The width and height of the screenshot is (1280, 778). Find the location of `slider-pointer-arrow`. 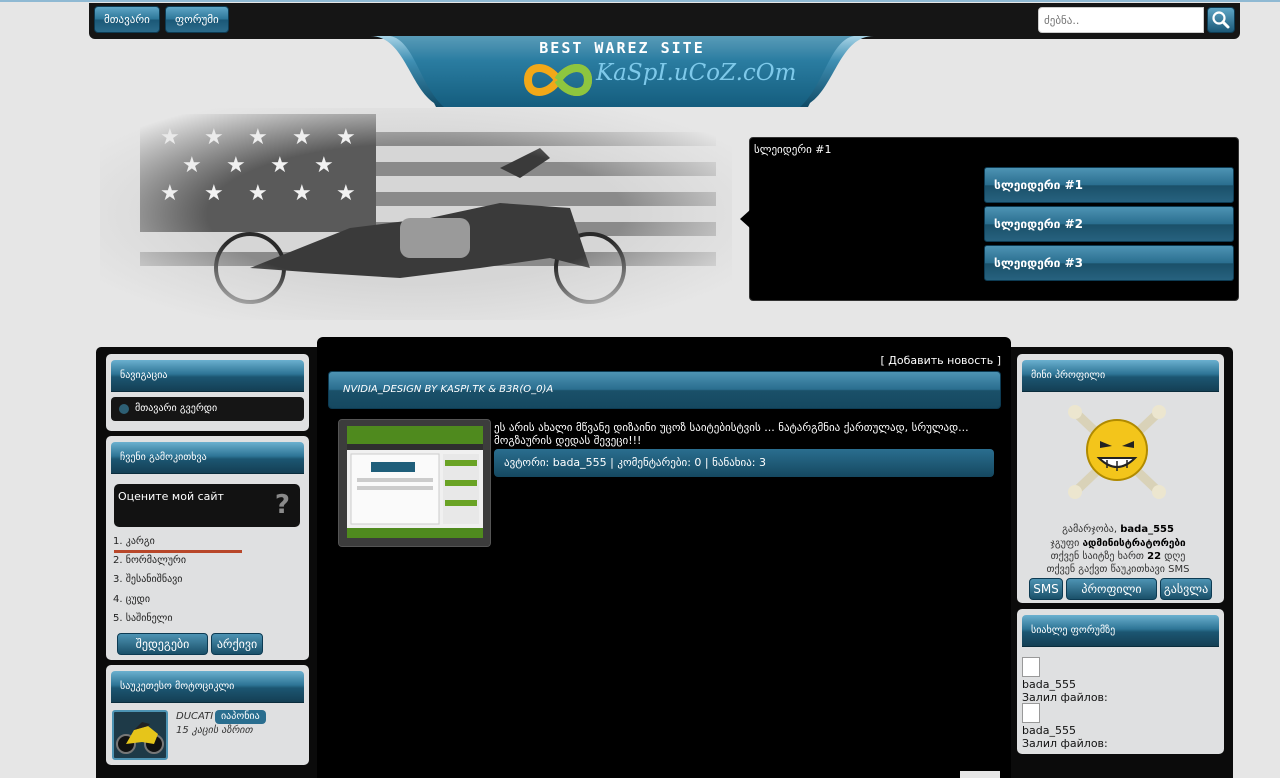

slider-pointer-arrow is located at coordinates (745, 219).